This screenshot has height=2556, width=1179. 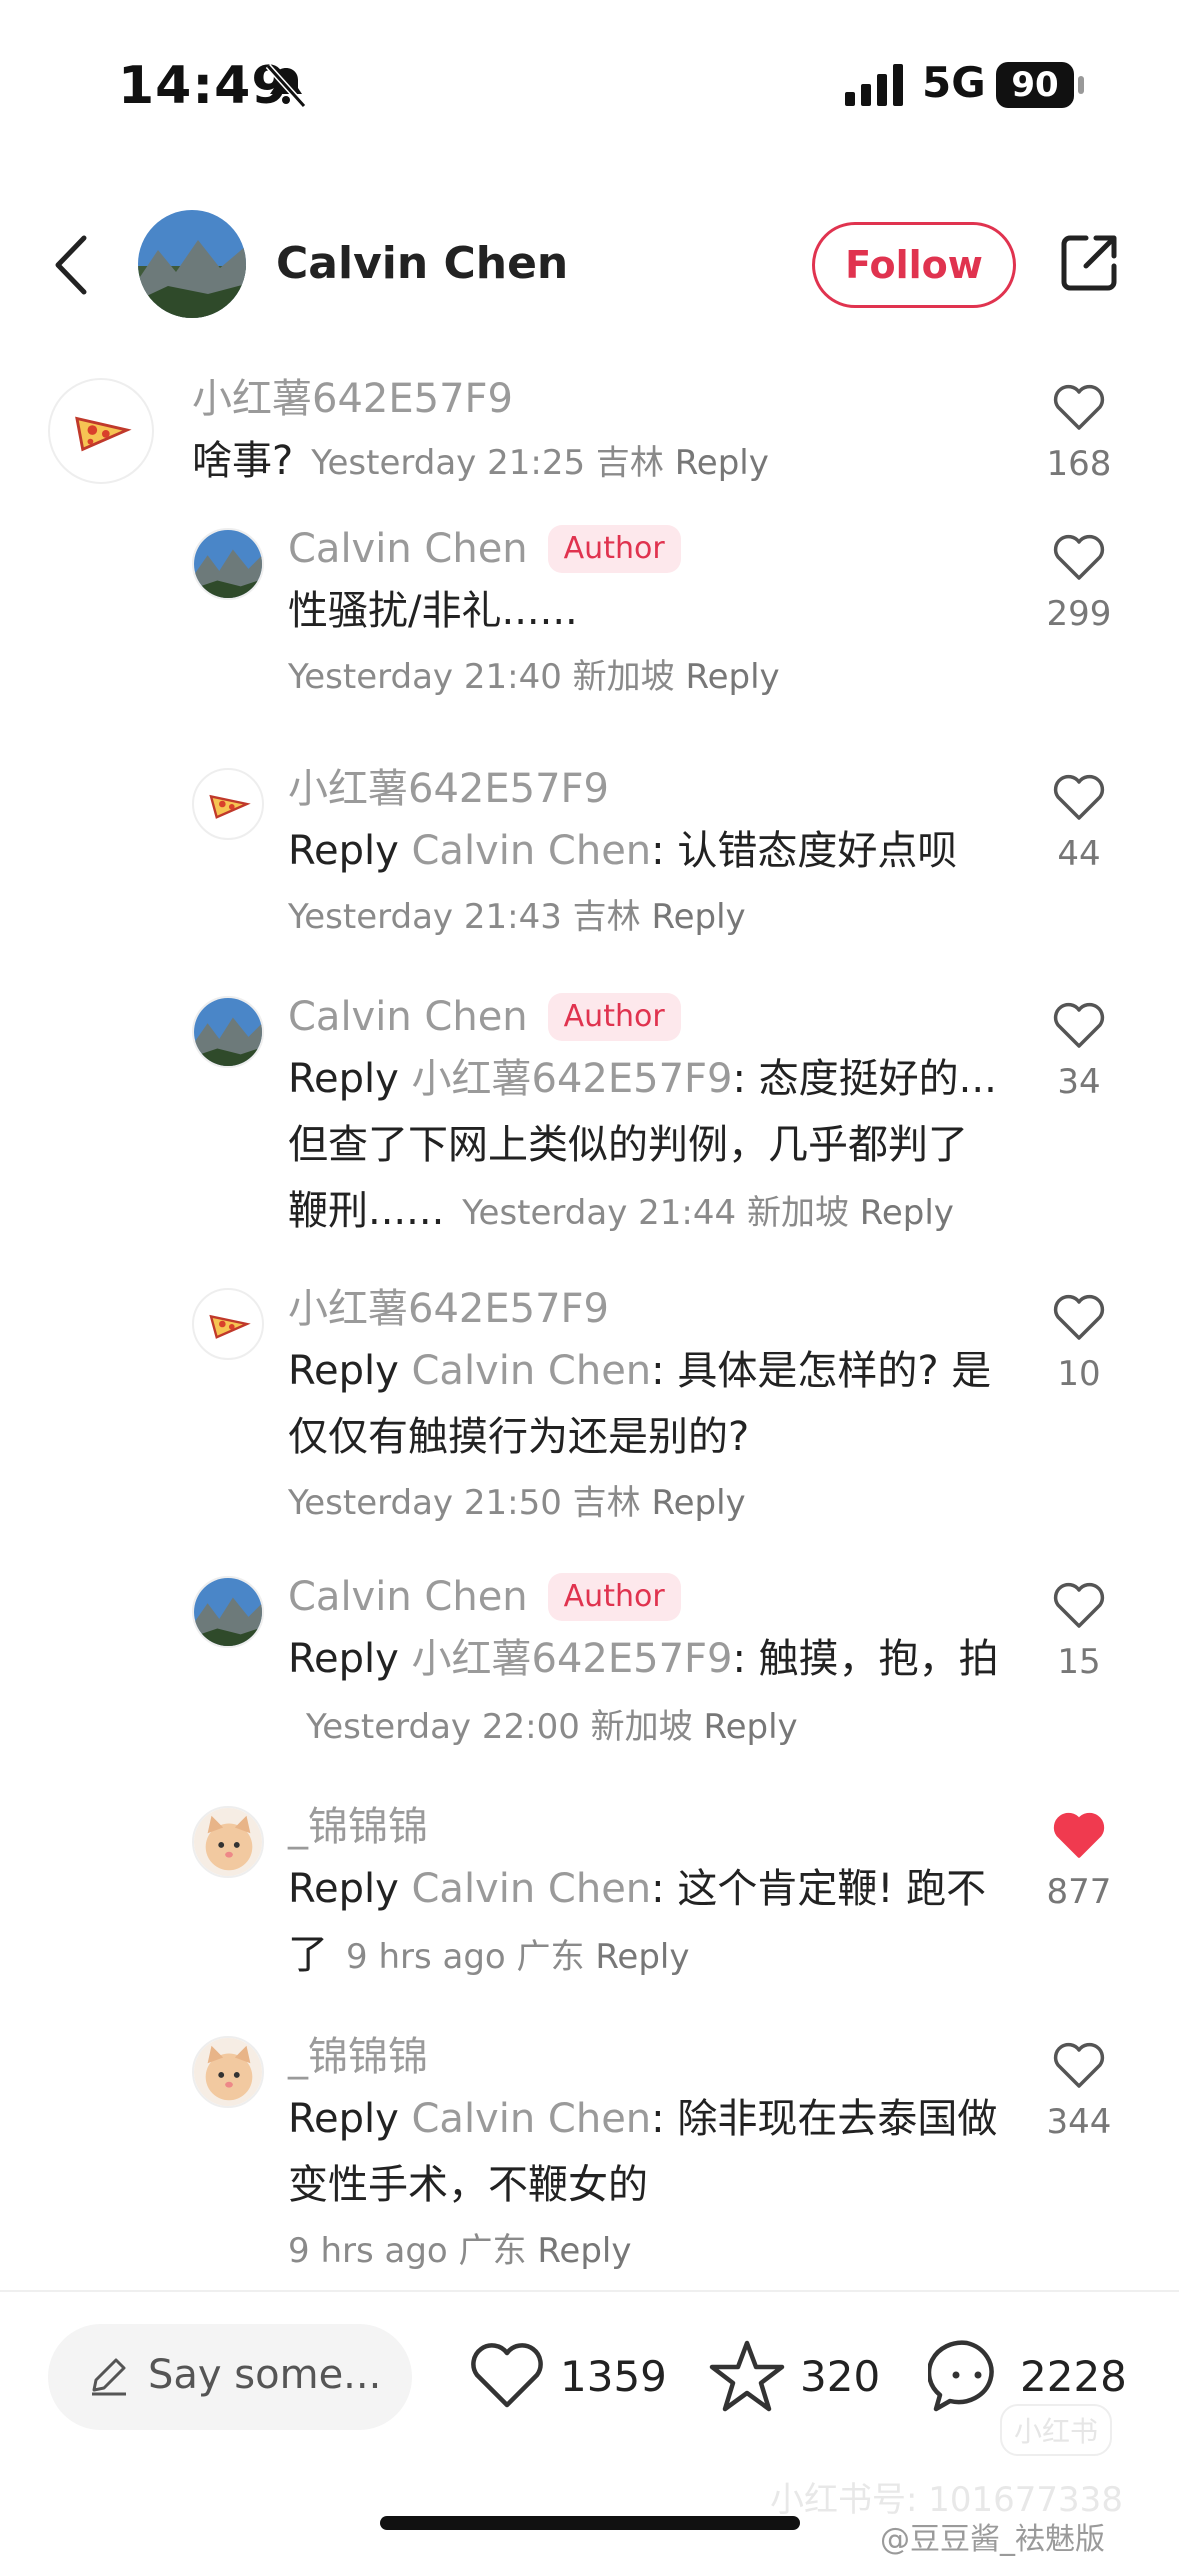 What do you see at coordinates (1079, 1861) in the screenshot?
I see `like-button: 877` at bounding box center [1079, 1861].